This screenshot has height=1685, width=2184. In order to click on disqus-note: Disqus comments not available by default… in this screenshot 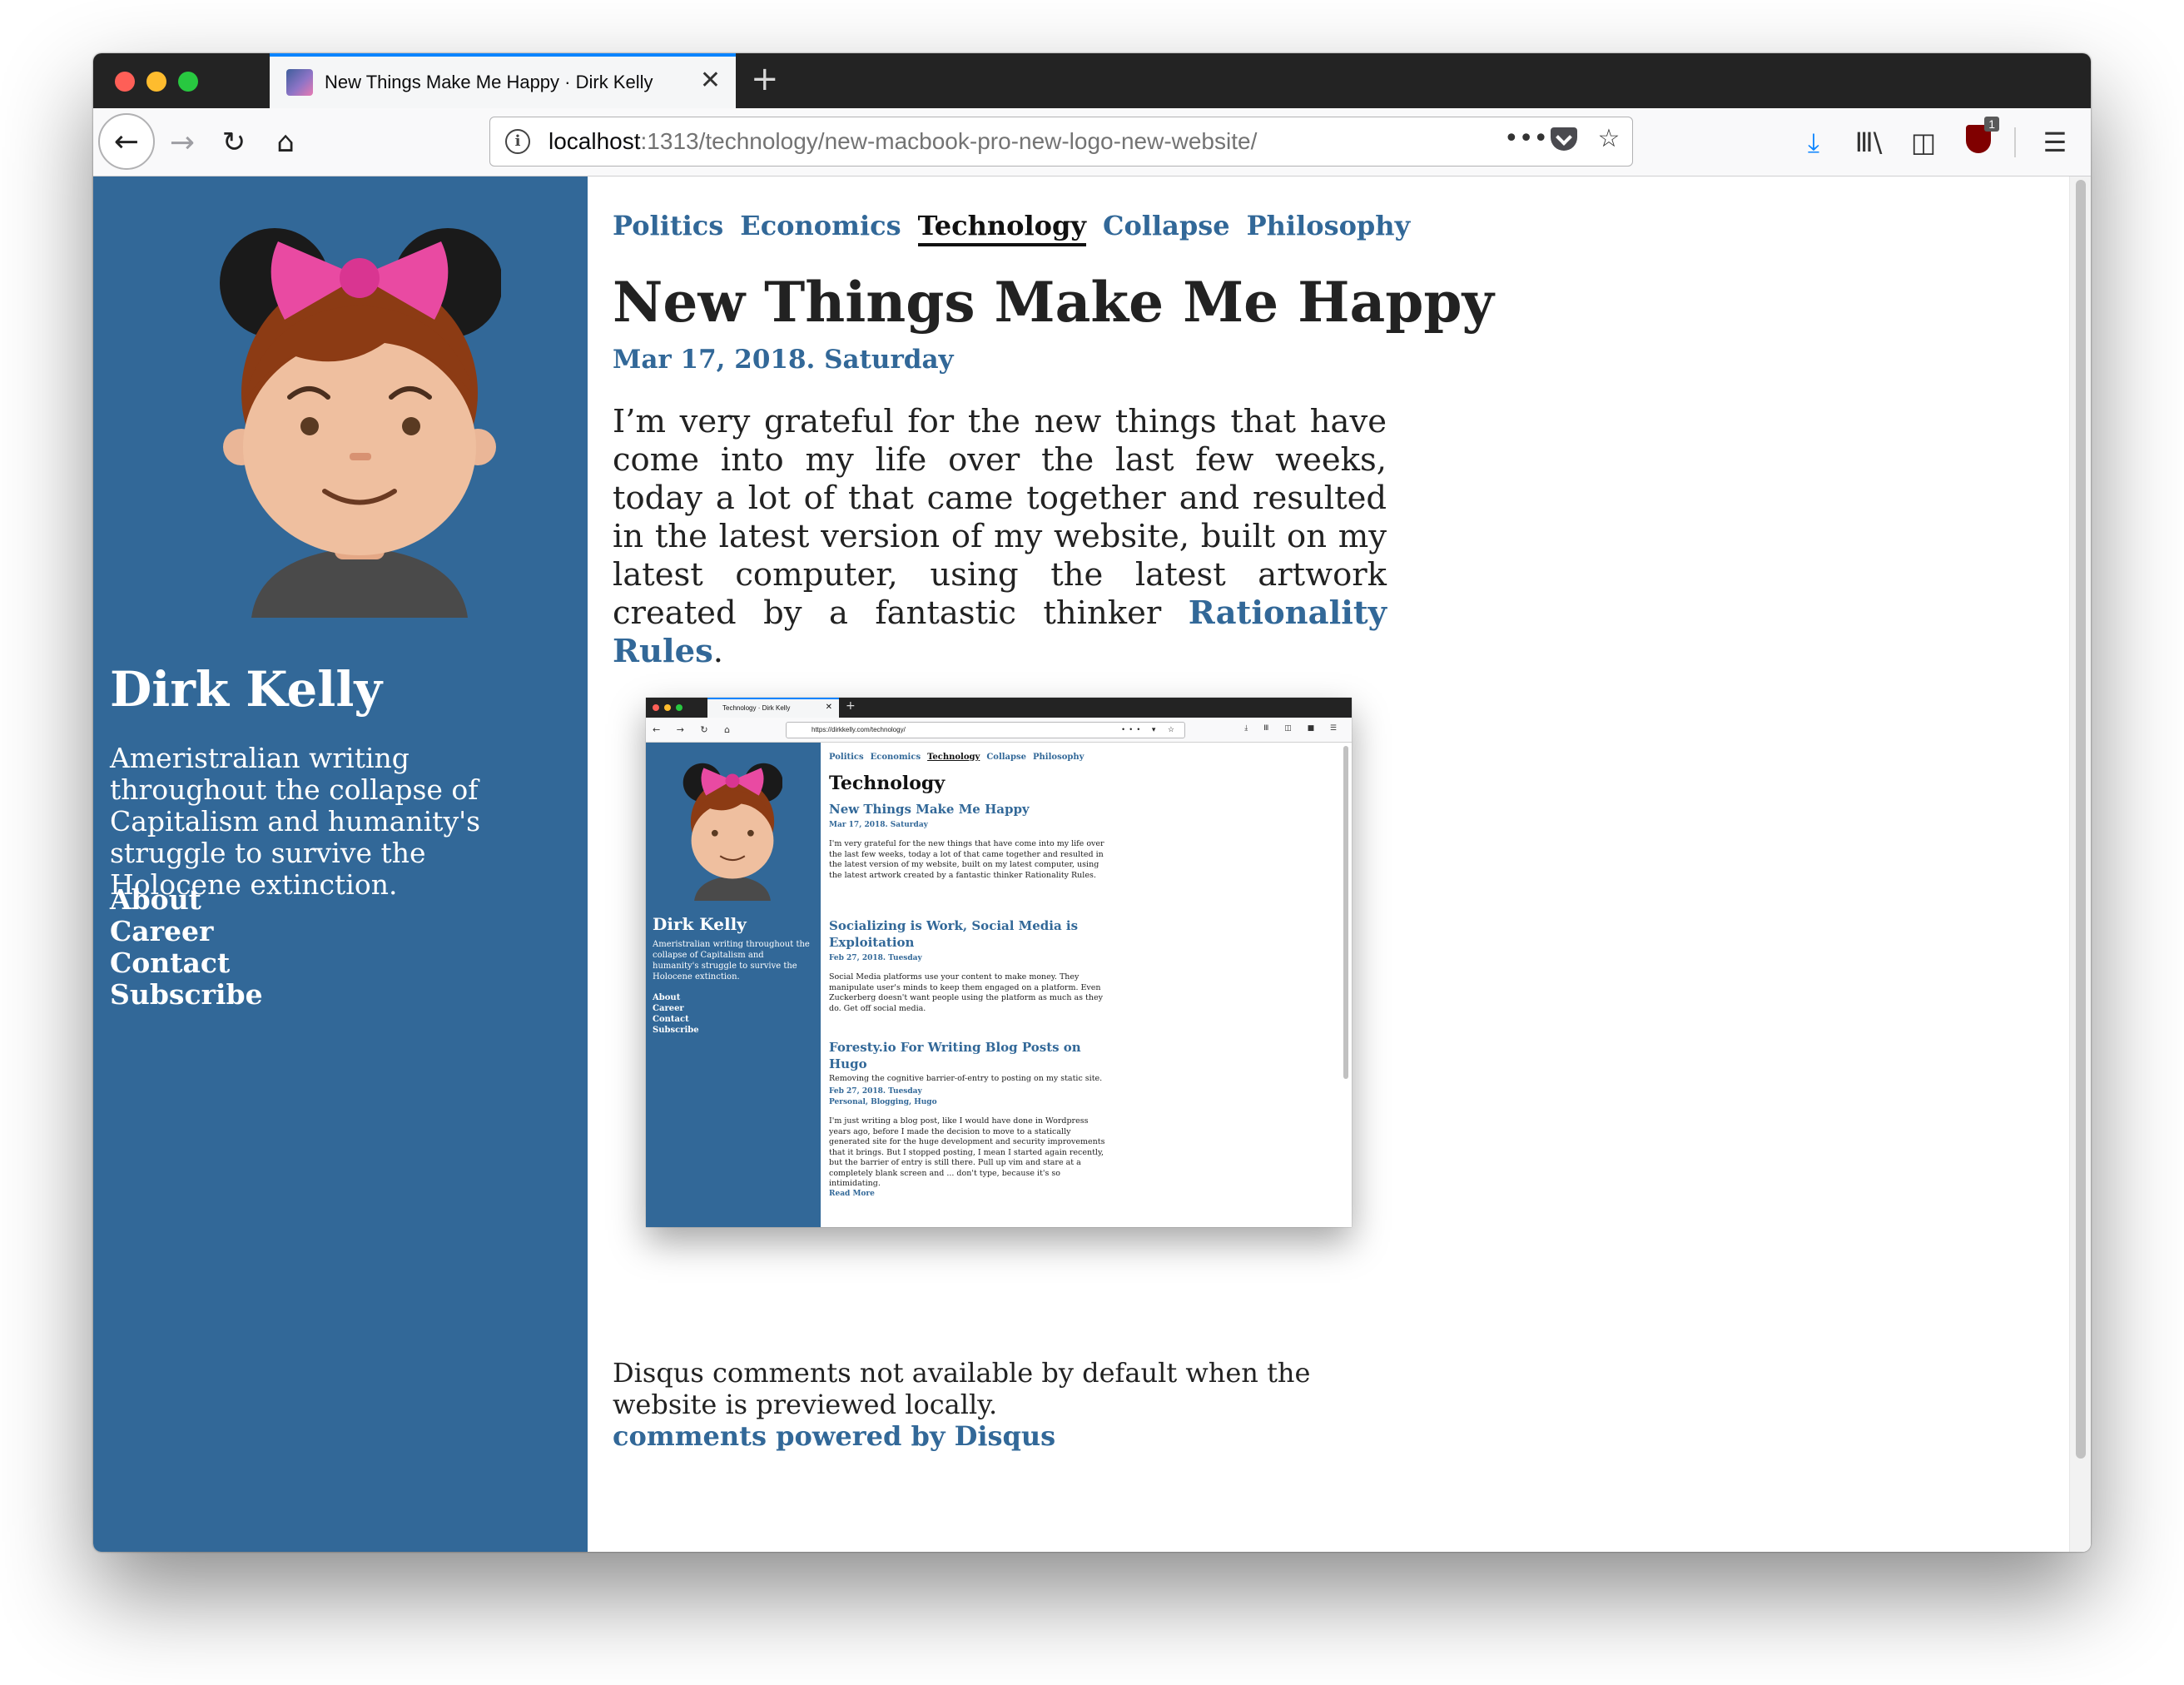, I will do `click(962, 1388)`.